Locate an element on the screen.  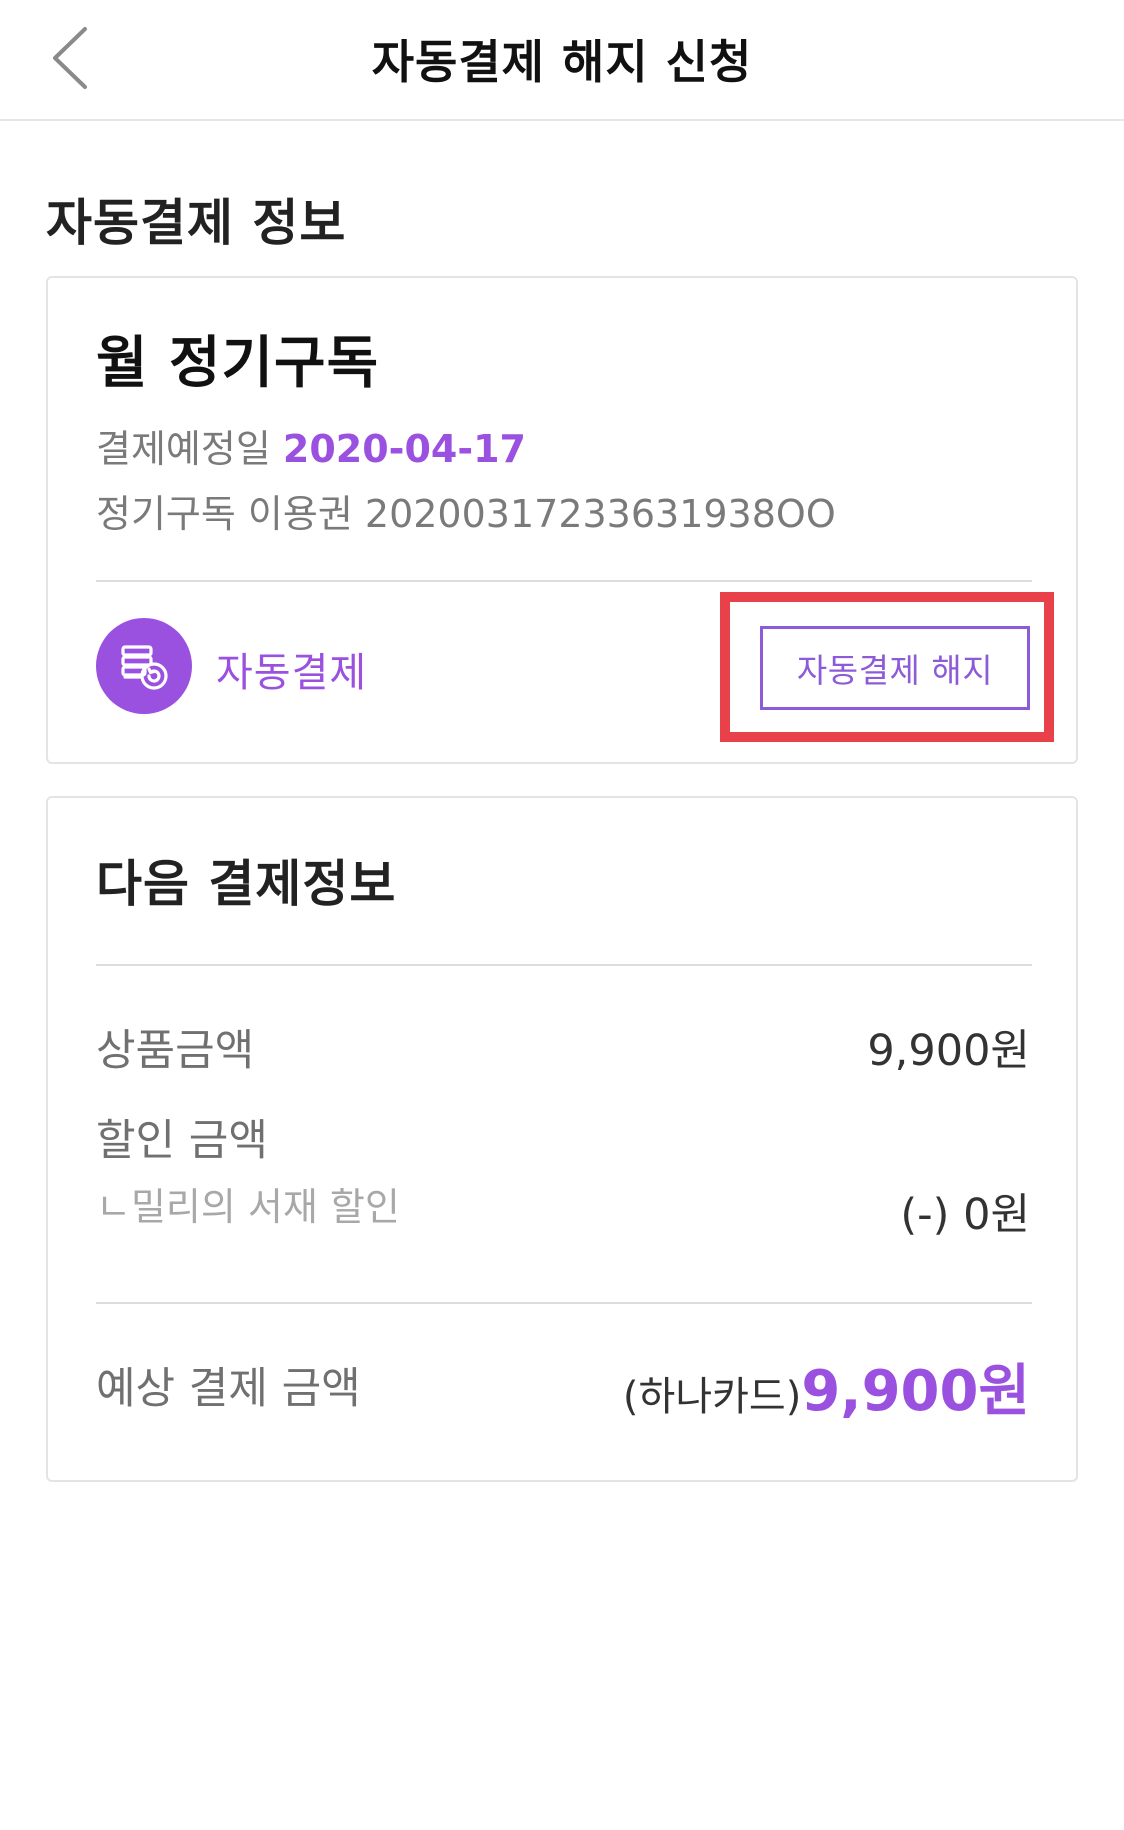
section-title: 자동결제 정보 is located at coordinates (196, 223).